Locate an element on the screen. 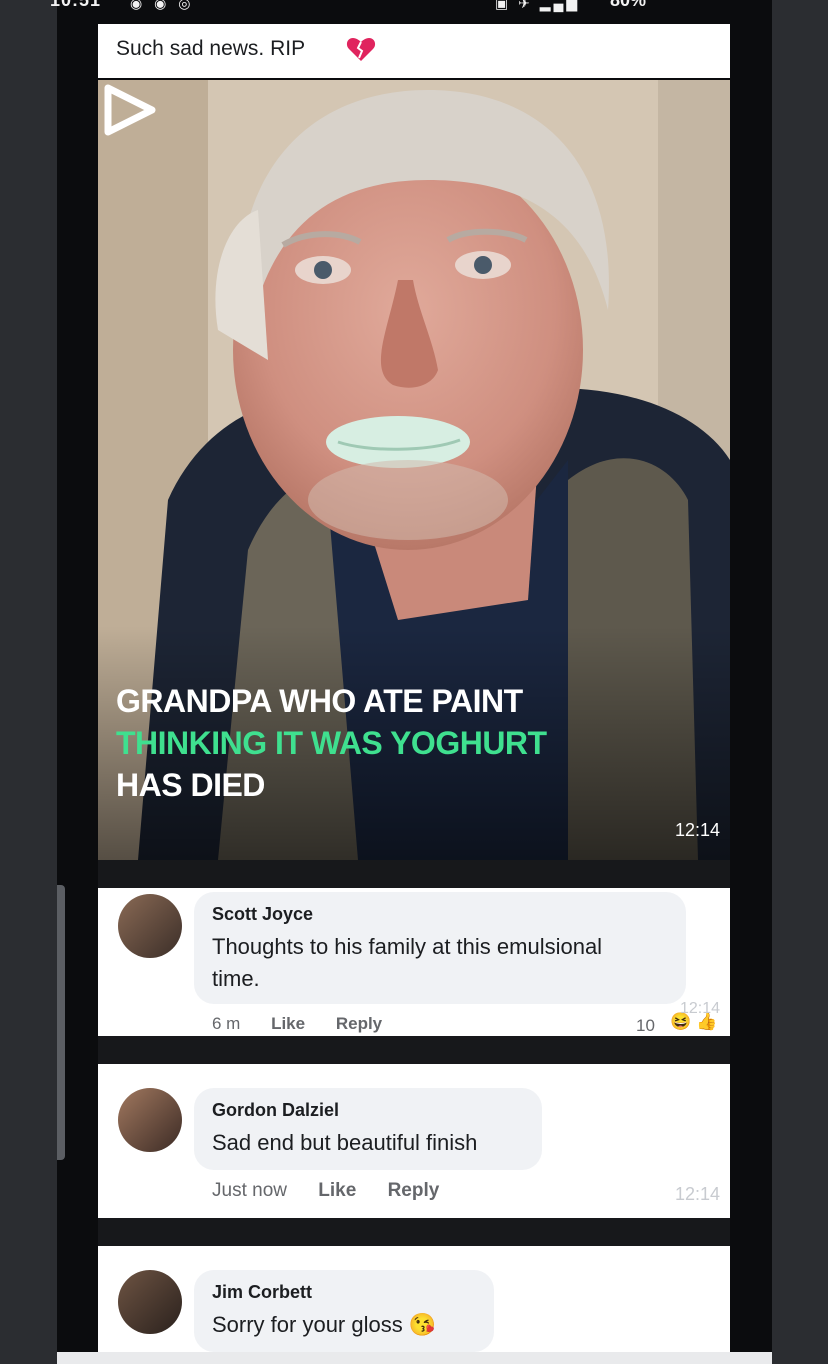 This screenshot has height=1364, width=828. post-caption: Such sad news. RIP is located at coordinates (211, 48).